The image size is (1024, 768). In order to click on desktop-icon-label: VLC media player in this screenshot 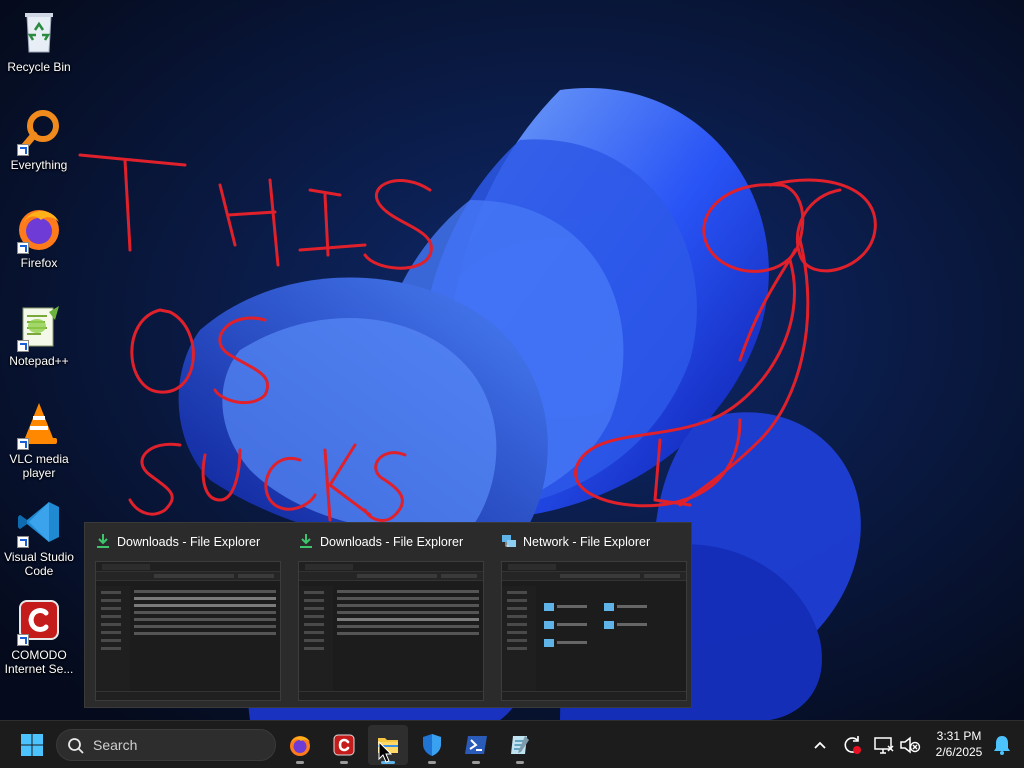, I will do `click(39, 466)`.